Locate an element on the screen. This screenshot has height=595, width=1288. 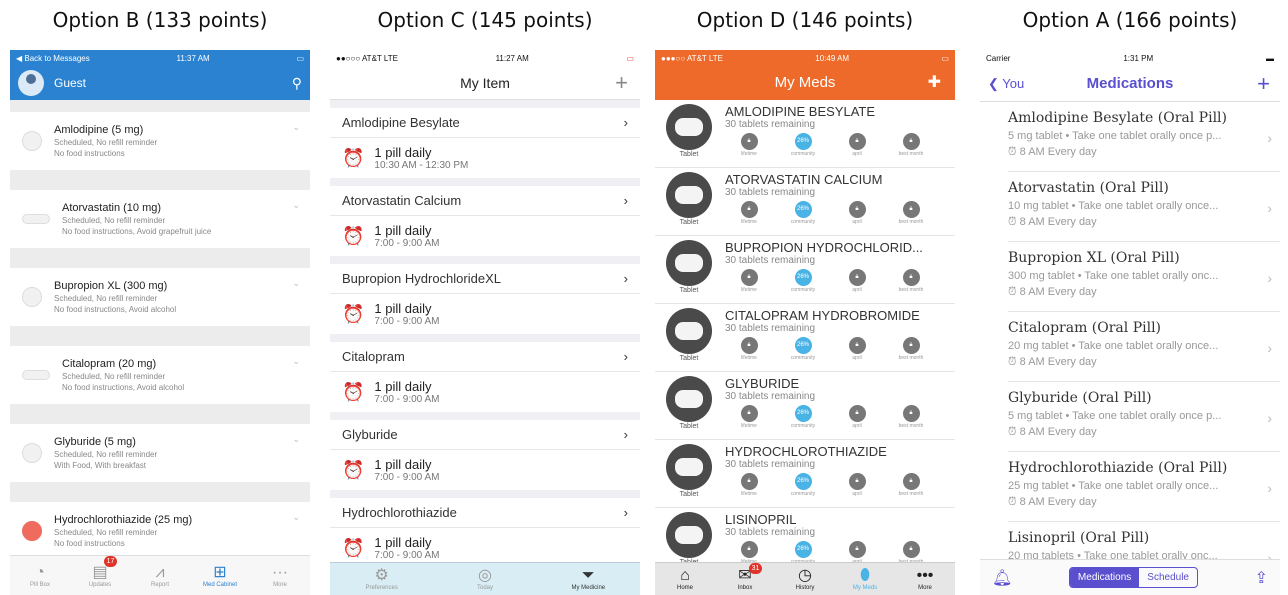
option-a-title: Option A (166 points) is located at coordinates (1130, 20).